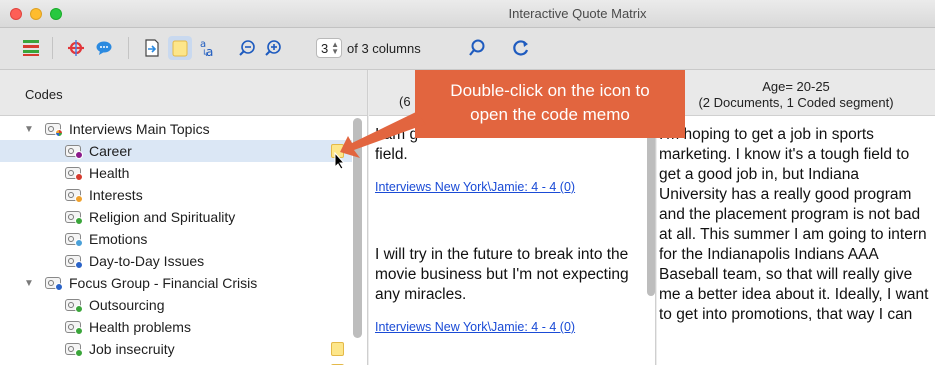 The width and height of the screenshot is (935, 365). I want to click on document-export-icon, so click(152, 48).